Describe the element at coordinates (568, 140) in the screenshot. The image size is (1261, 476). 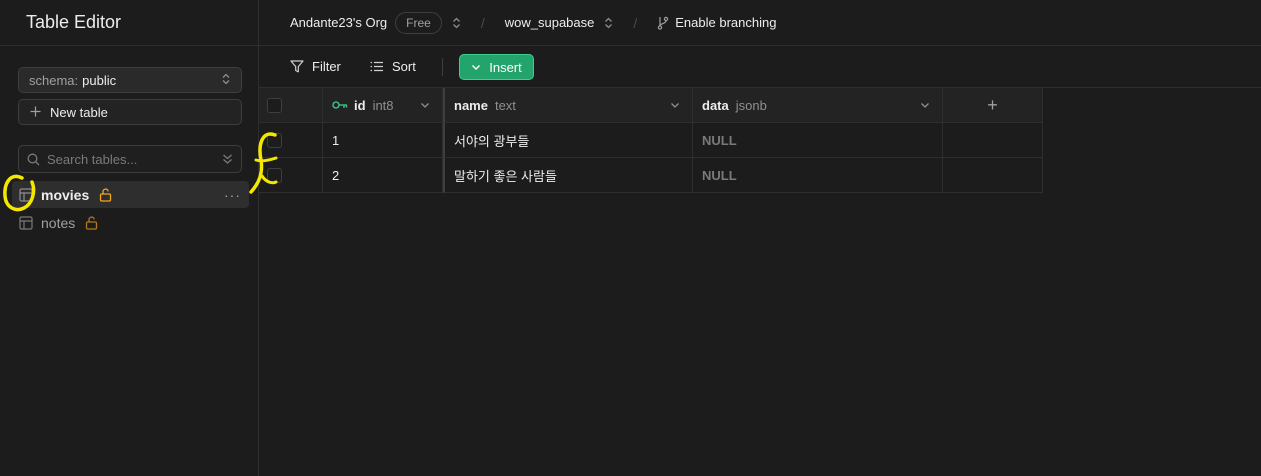
I see `cell-name: 서야의 광부들` at that location.